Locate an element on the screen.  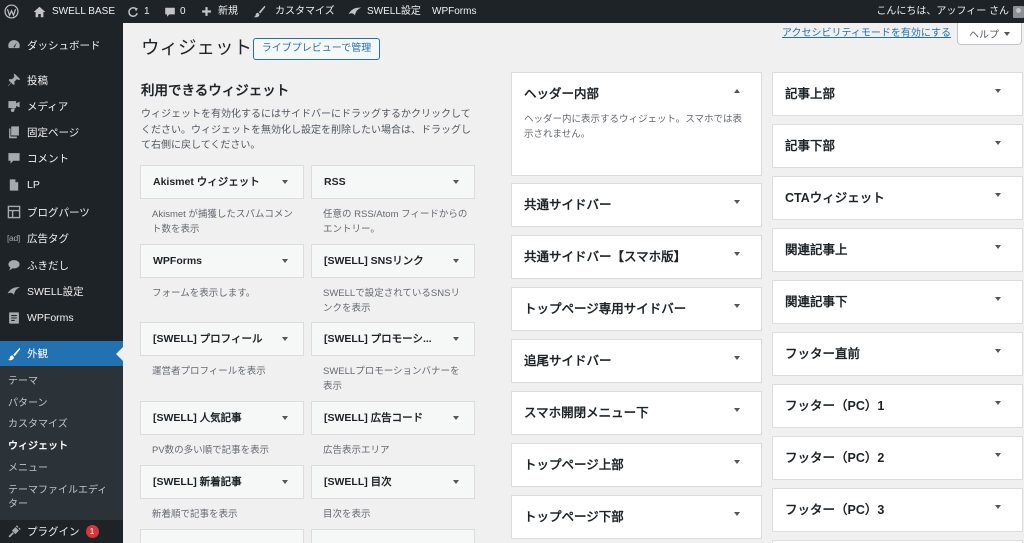
menu-item-lp: LP is located at coordinates (61, 185).